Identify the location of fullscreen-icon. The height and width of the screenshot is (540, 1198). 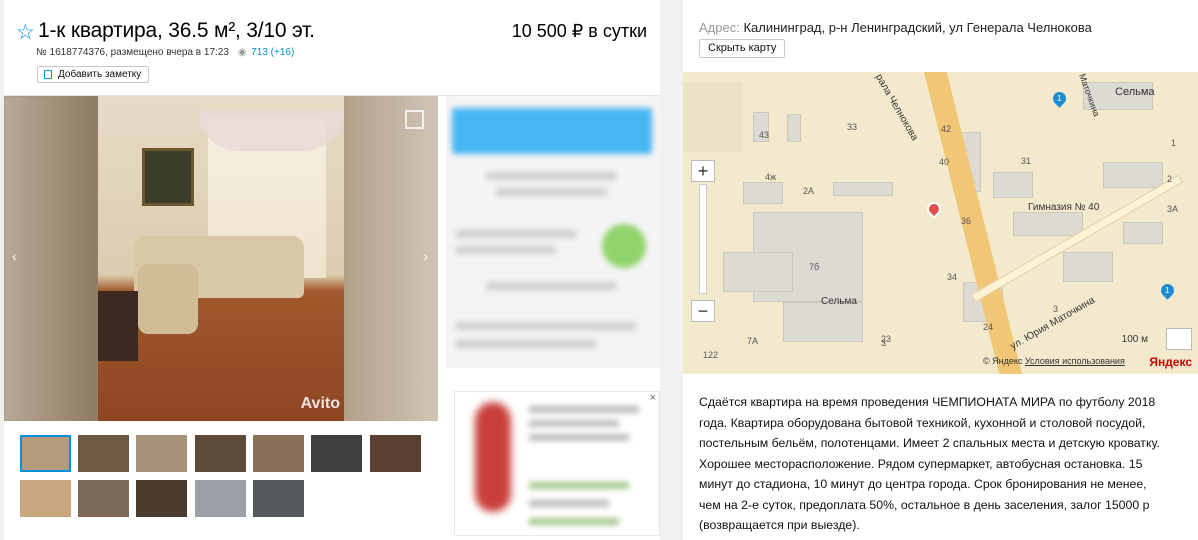
(414, 119).